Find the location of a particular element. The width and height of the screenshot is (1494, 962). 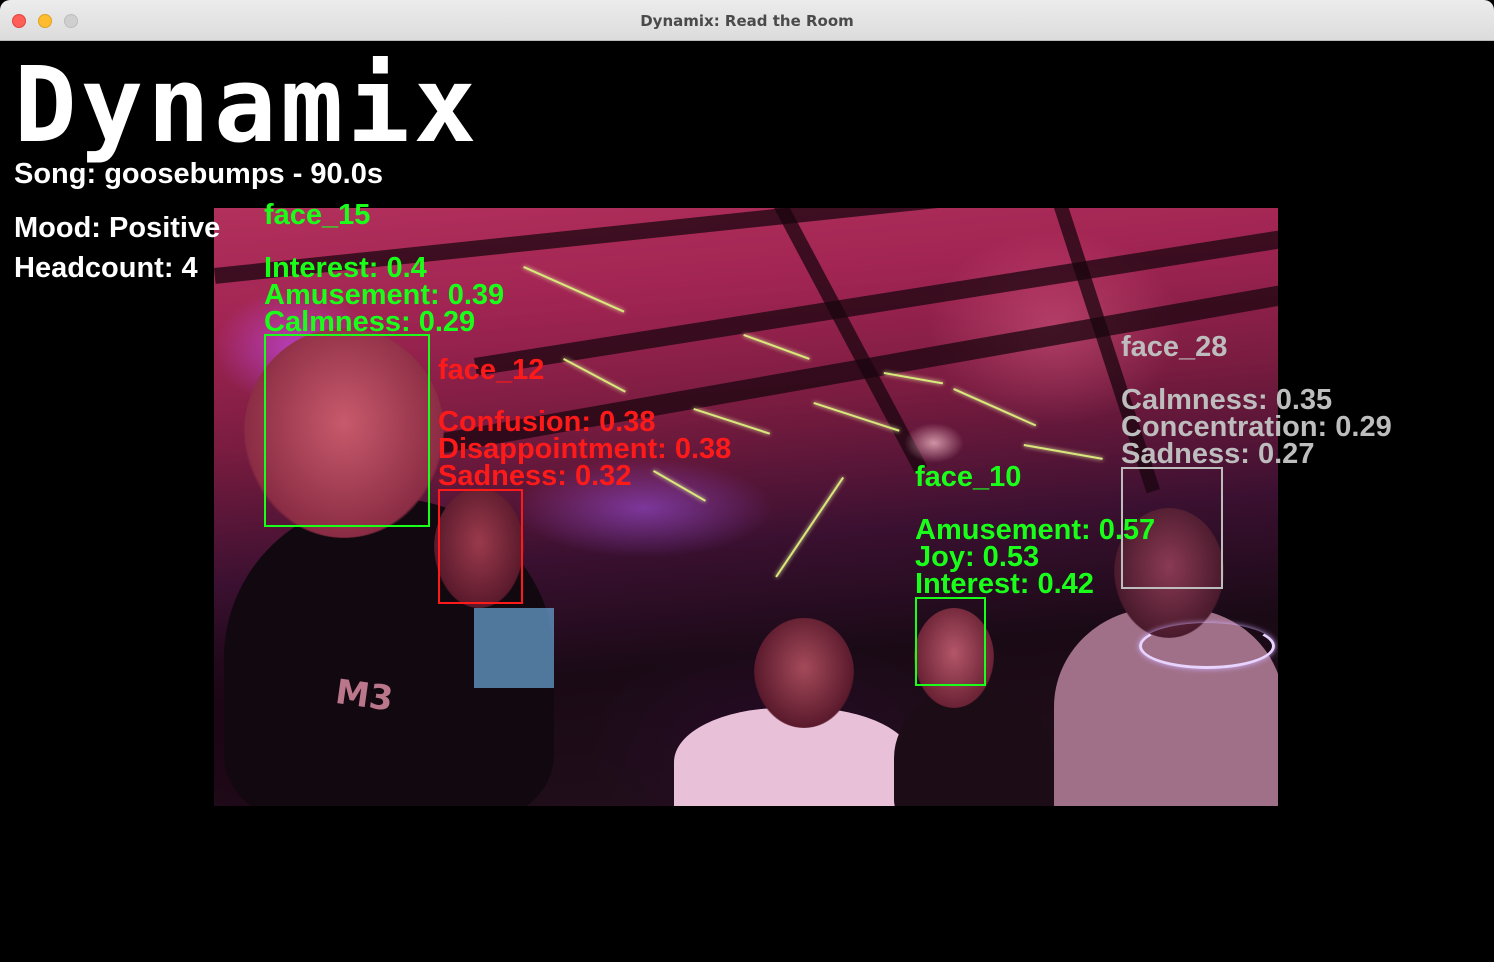

emotion-score: Confusion: 0.38 is located at coordinates (547, 422).